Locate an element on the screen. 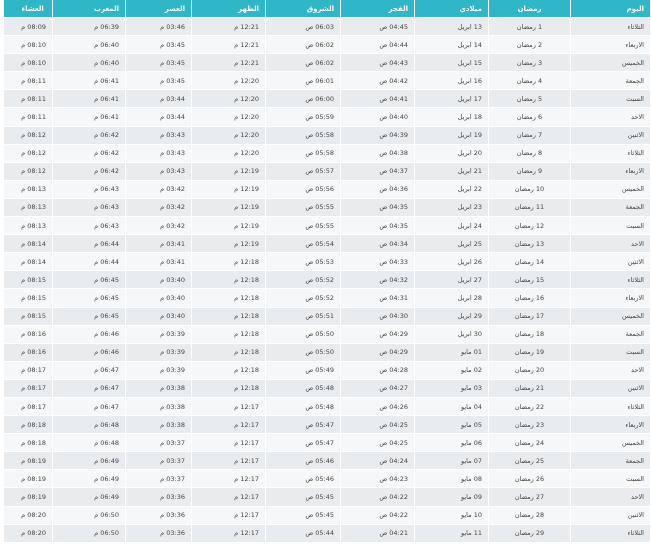 This screenshot has height=545, width=651. cell-asr: 03:43 م is located at coordinates (158, 135).